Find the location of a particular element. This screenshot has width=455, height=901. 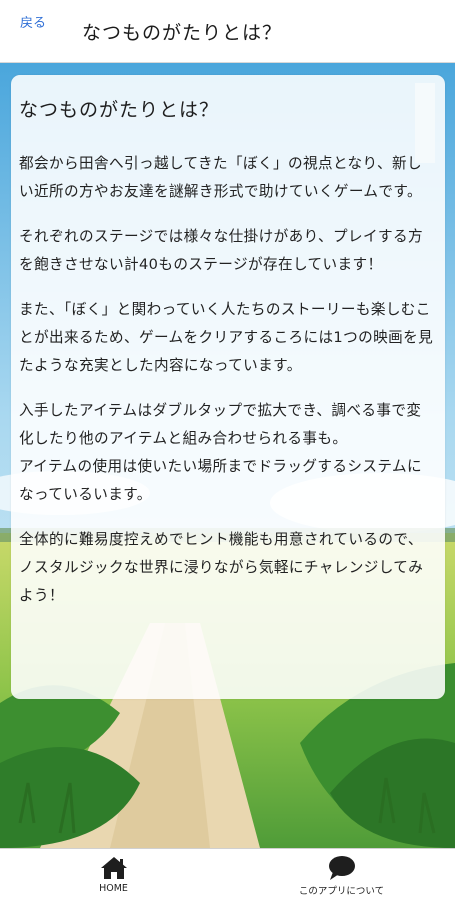

tab-about: このアプリについて is located at coordinates (341, 875).